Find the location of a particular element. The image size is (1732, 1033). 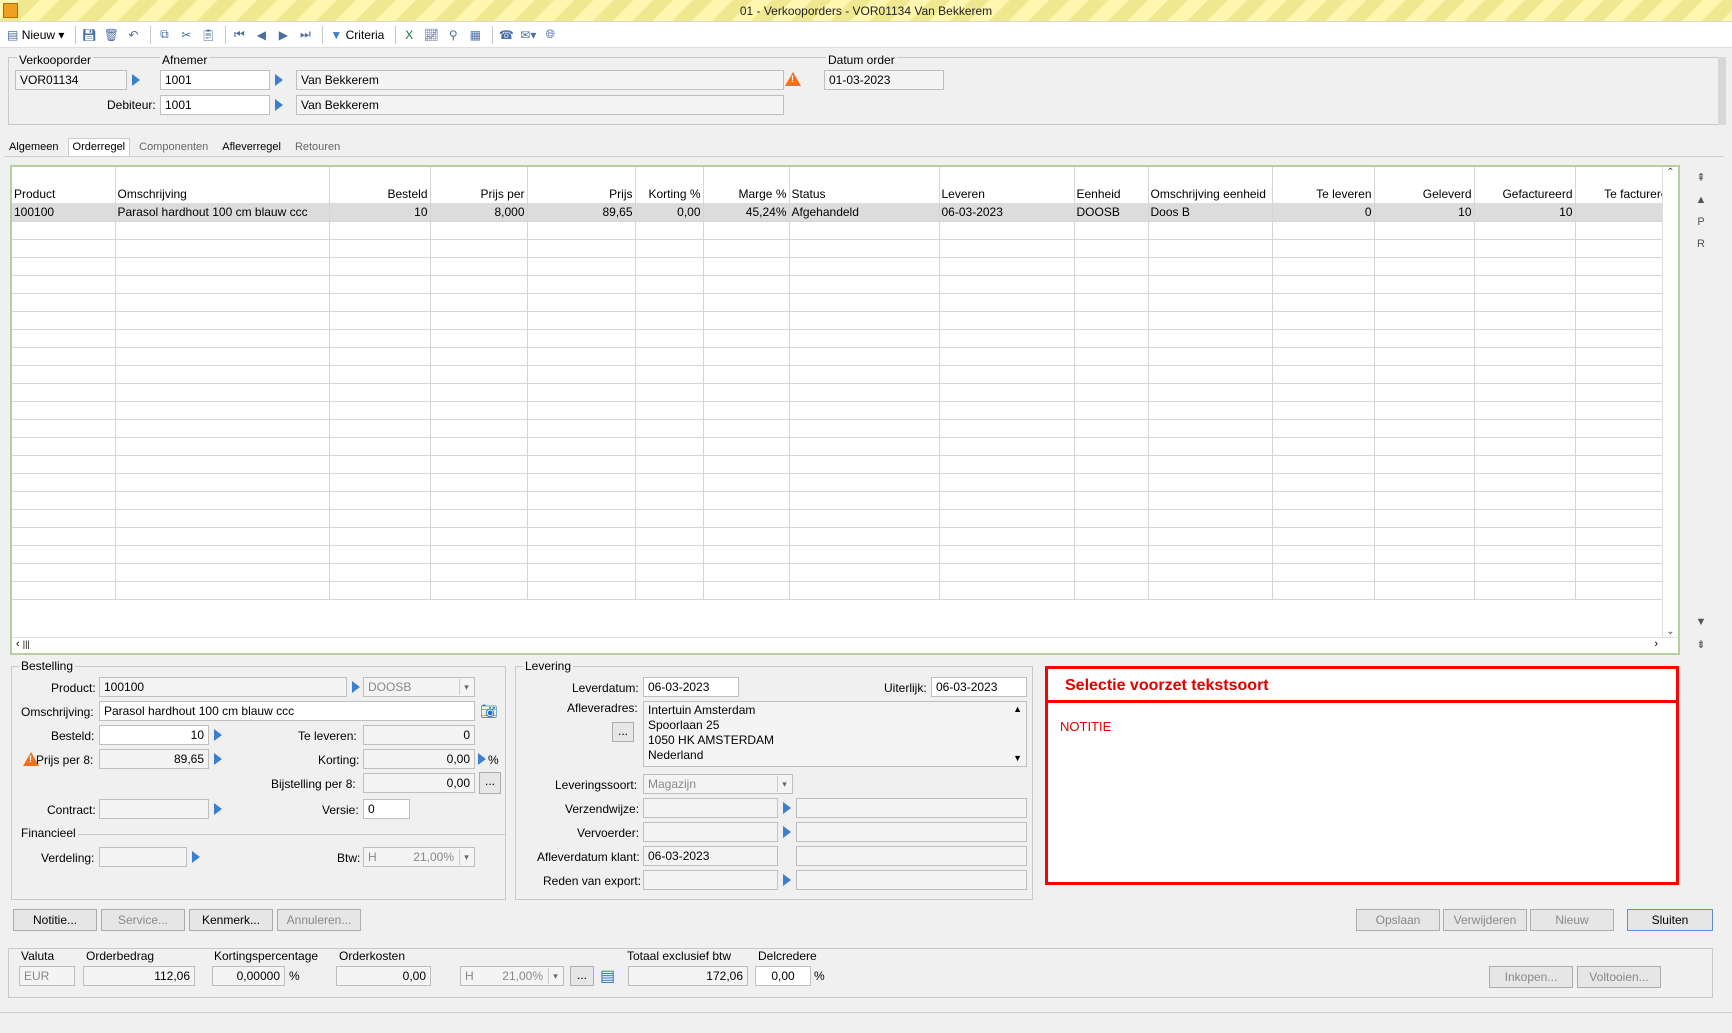

column-header: Geleverd is located at coordinates (1424, 185).